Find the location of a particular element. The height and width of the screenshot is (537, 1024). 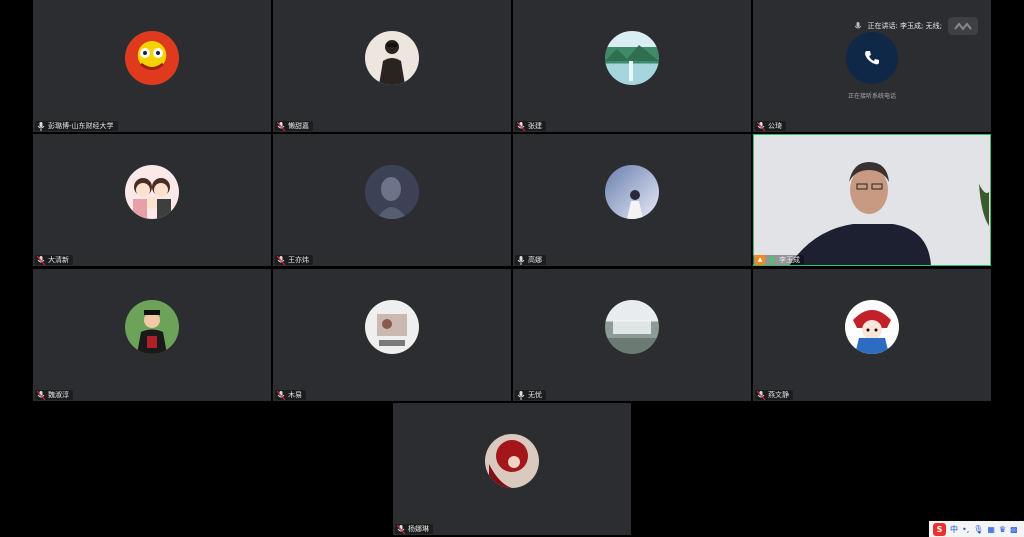

participant-tile: 杨娜琳 is located at coordinates (512, 469).